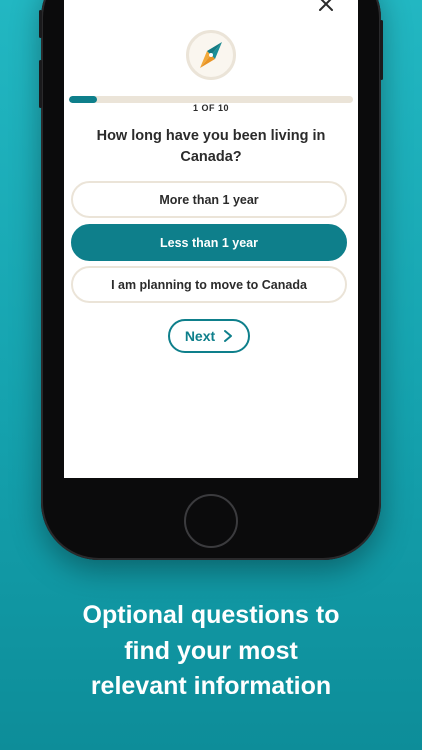 This screenshot has height=750, width=422. I want to click on caption-line: relevant information, so click(211, 686).